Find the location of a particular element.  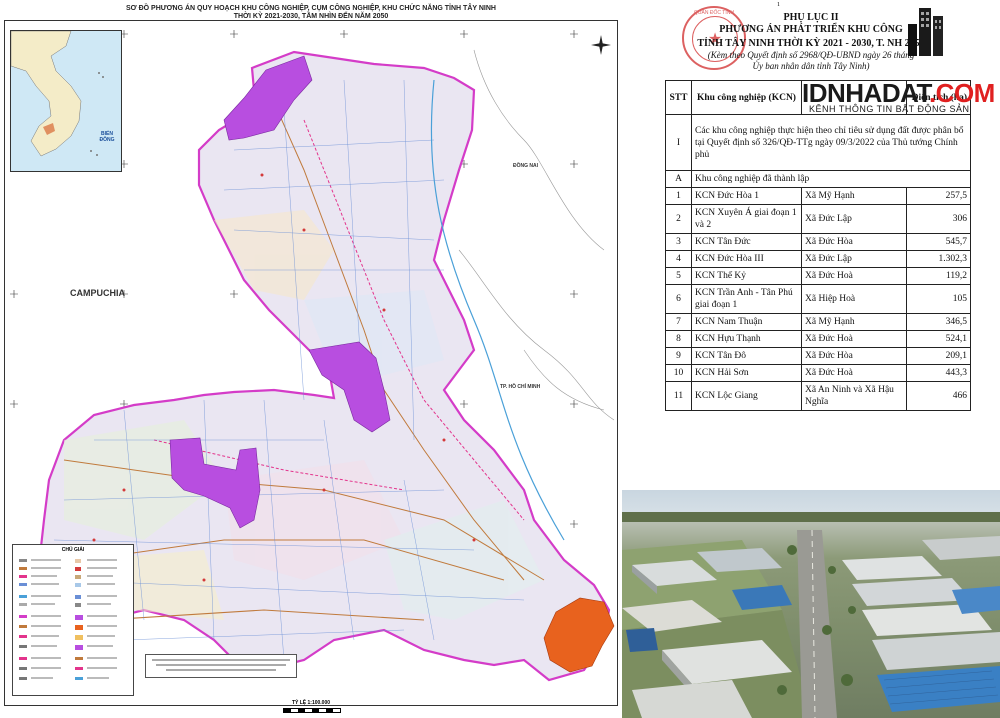

row-zone-name: KCN Hải Sơn is located at coordinates (746, 373).